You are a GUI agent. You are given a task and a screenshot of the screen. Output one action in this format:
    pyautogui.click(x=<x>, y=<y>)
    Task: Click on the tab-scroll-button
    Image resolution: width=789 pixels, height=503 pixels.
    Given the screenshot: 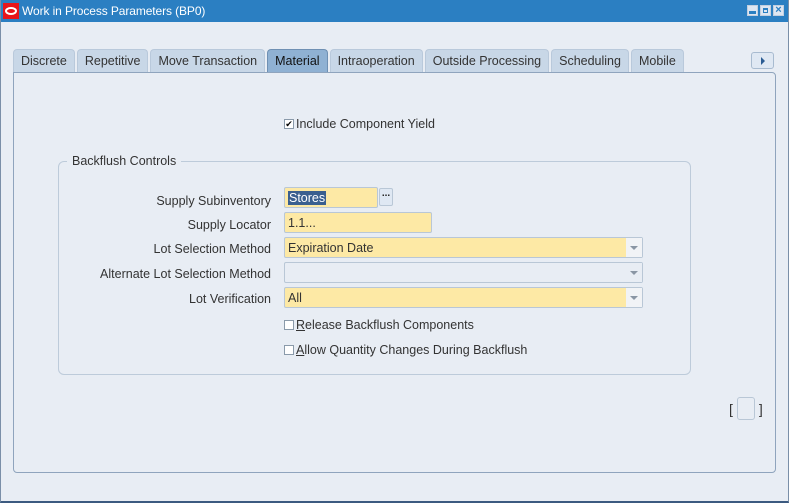 What is the action you would take?
    pyautogui.click(x=762, y=60)
    